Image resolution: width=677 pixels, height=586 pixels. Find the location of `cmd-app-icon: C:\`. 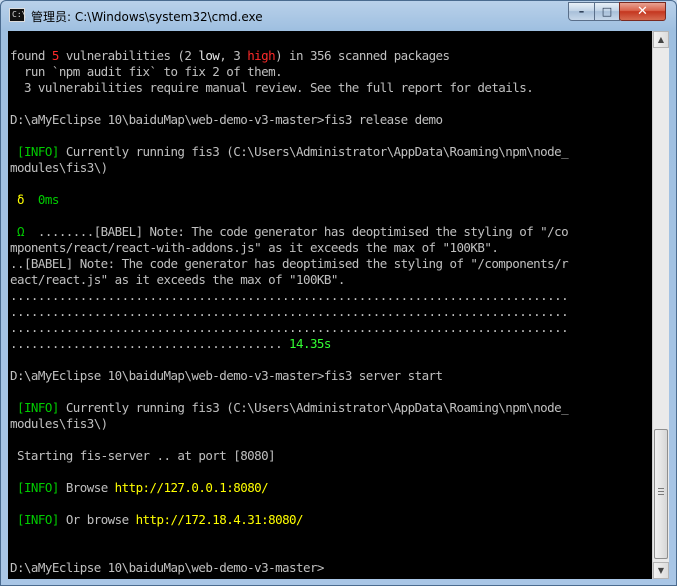

cmd-app-icon: C:\ is located at coordinates (18, 15).